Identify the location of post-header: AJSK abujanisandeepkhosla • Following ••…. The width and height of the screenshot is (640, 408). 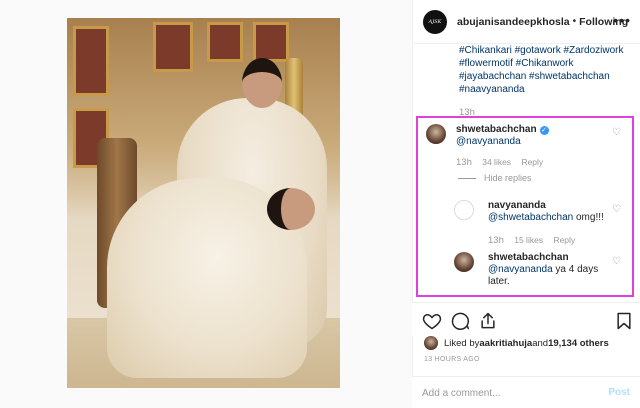
(526, 22).